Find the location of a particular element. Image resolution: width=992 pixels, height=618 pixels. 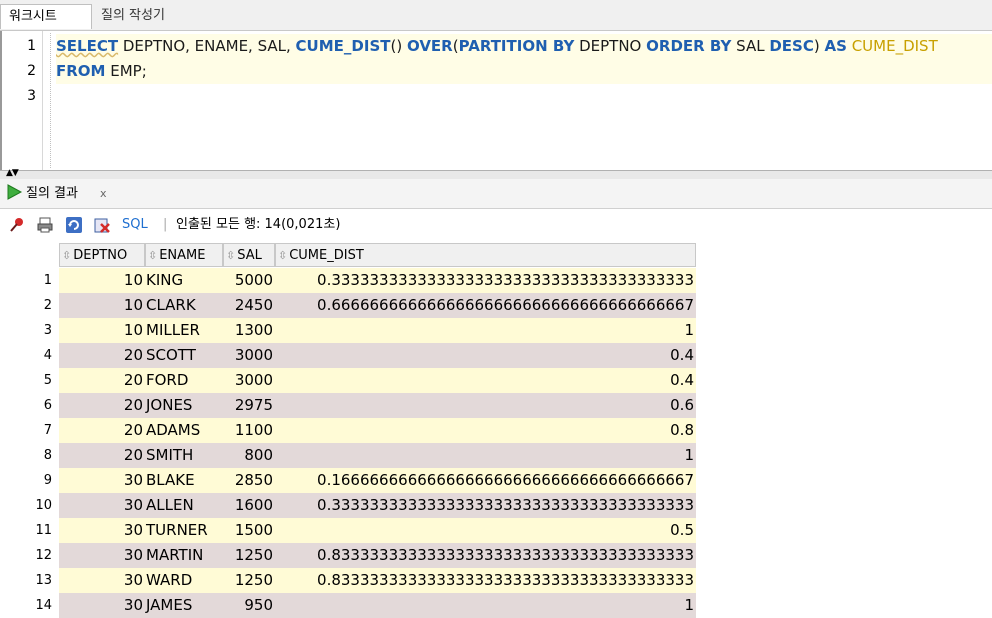

cell-sal: 1100 is located at coordinates (249, 430).